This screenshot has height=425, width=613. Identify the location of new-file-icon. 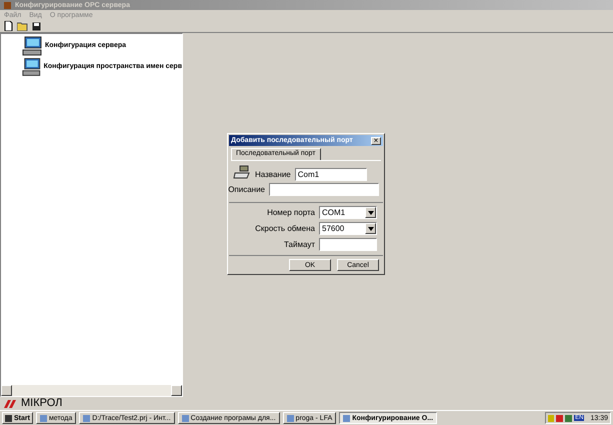
(8, 26).